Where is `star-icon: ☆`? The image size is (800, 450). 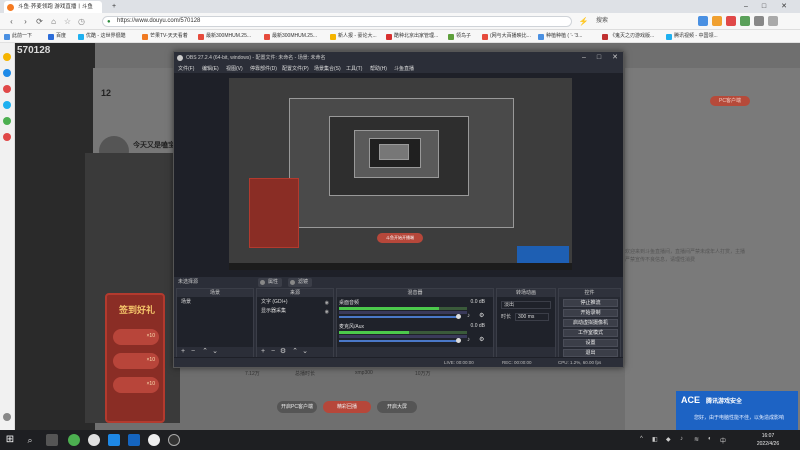 star-icon: ☆ is located at coordinates (67, 21).